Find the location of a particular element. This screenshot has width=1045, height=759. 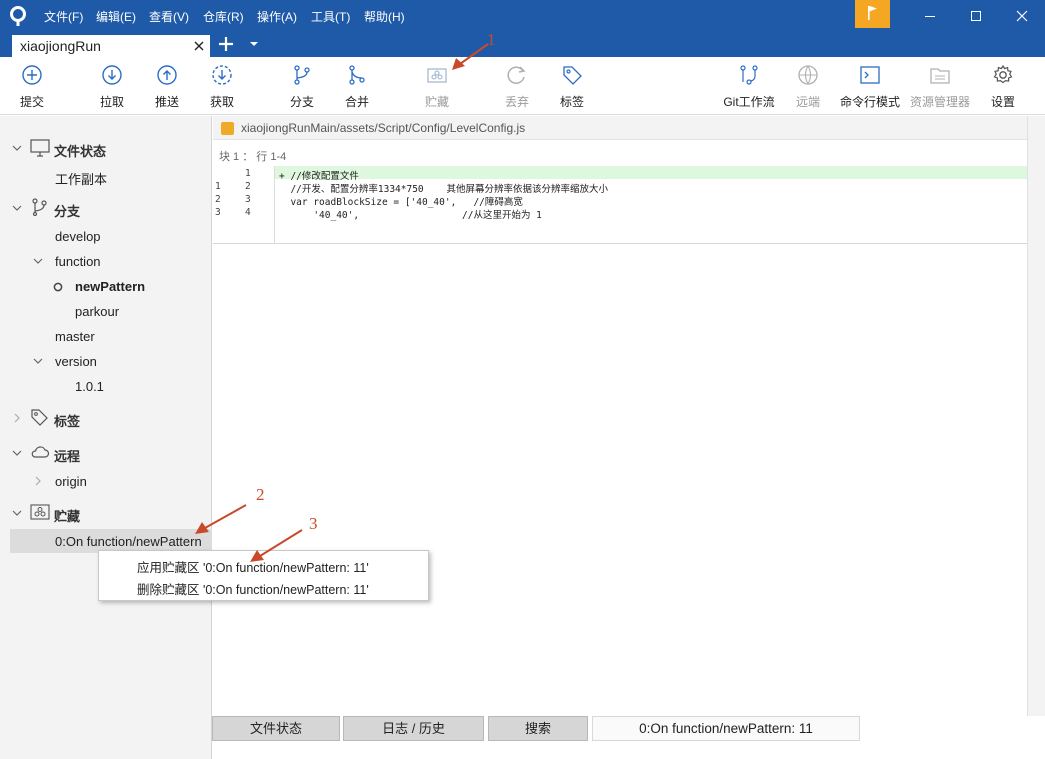

terminal-button: 命令行模式 is located at coordinates (870, 86).